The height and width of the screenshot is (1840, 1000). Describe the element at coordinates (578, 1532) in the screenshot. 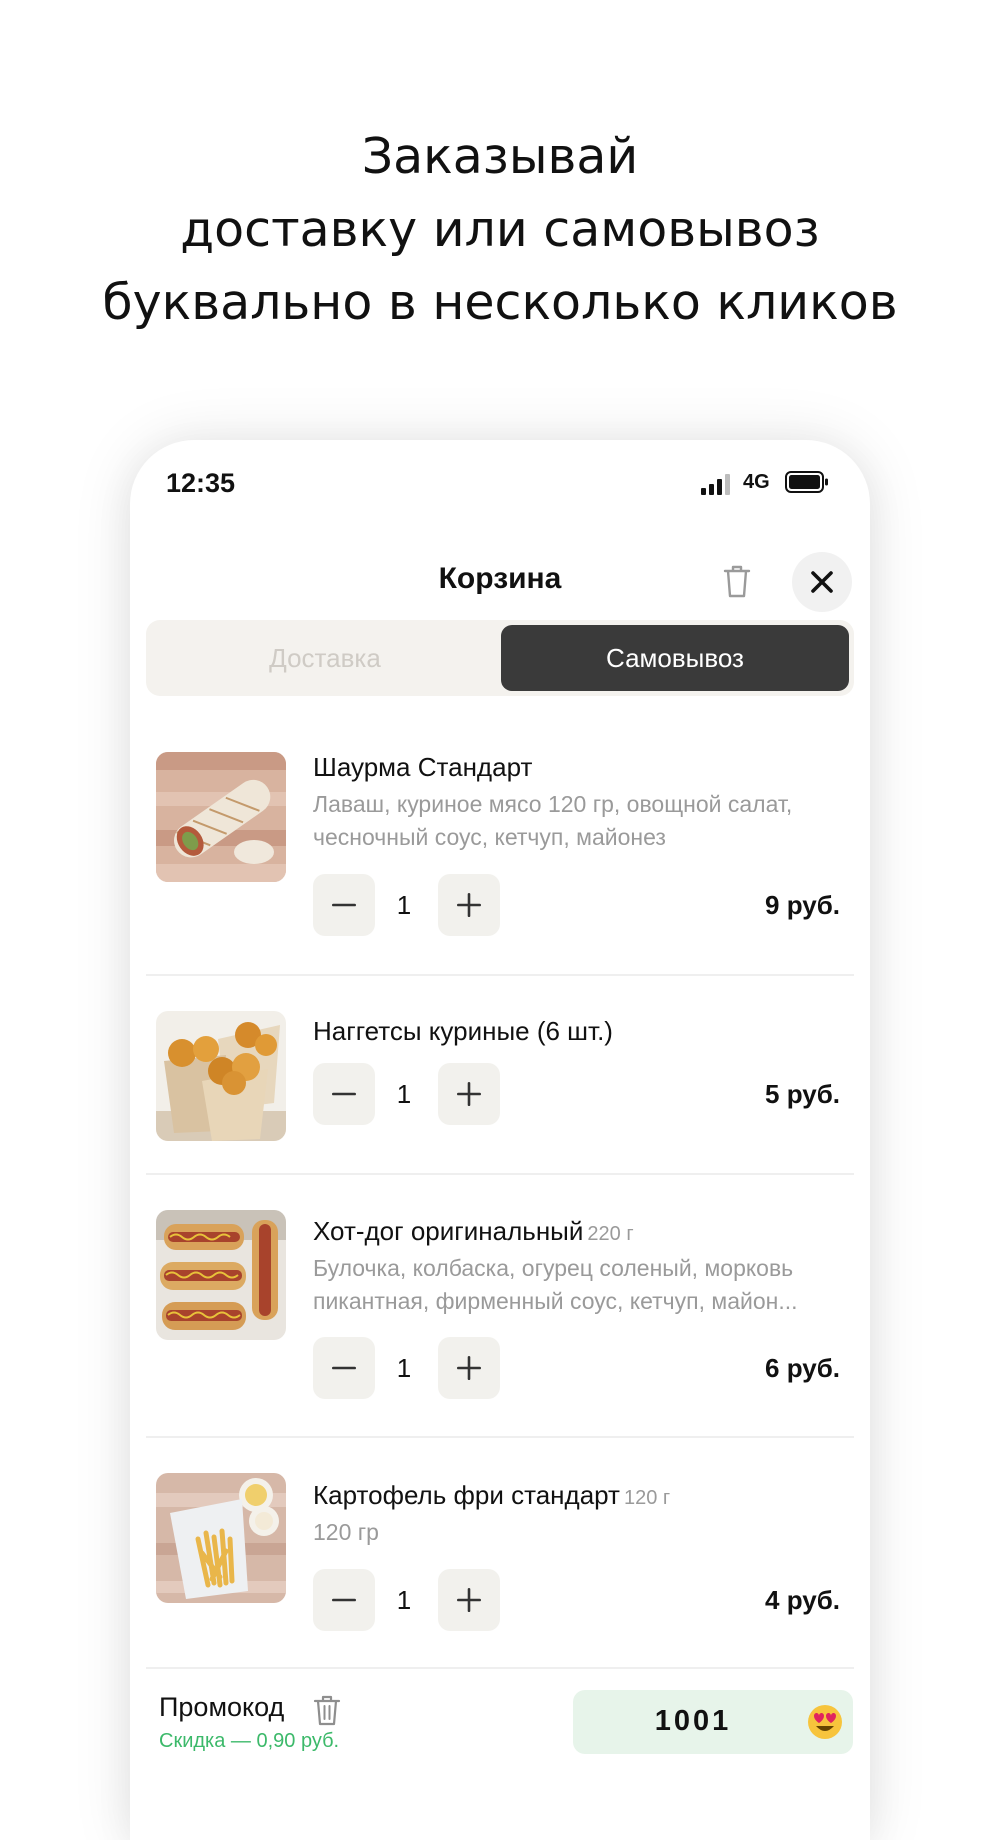

I see `item-description: 120 гр` at that location.